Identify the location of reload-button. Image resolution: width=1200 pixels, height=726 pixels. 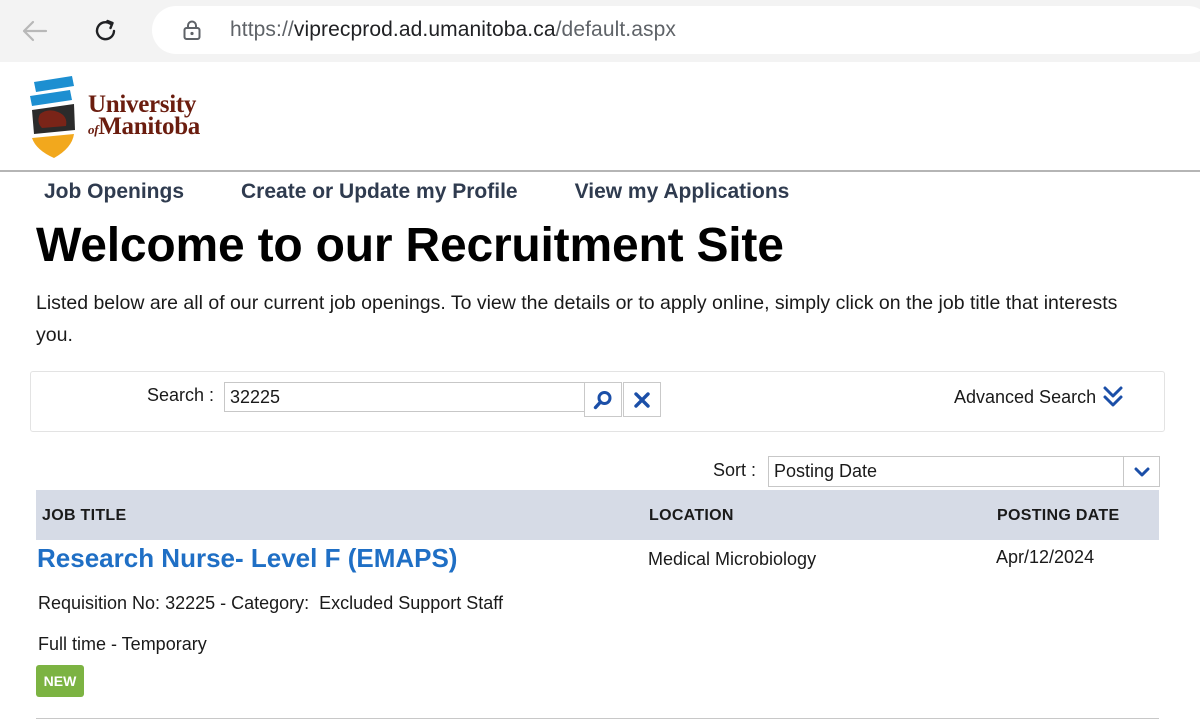
(106, 31).